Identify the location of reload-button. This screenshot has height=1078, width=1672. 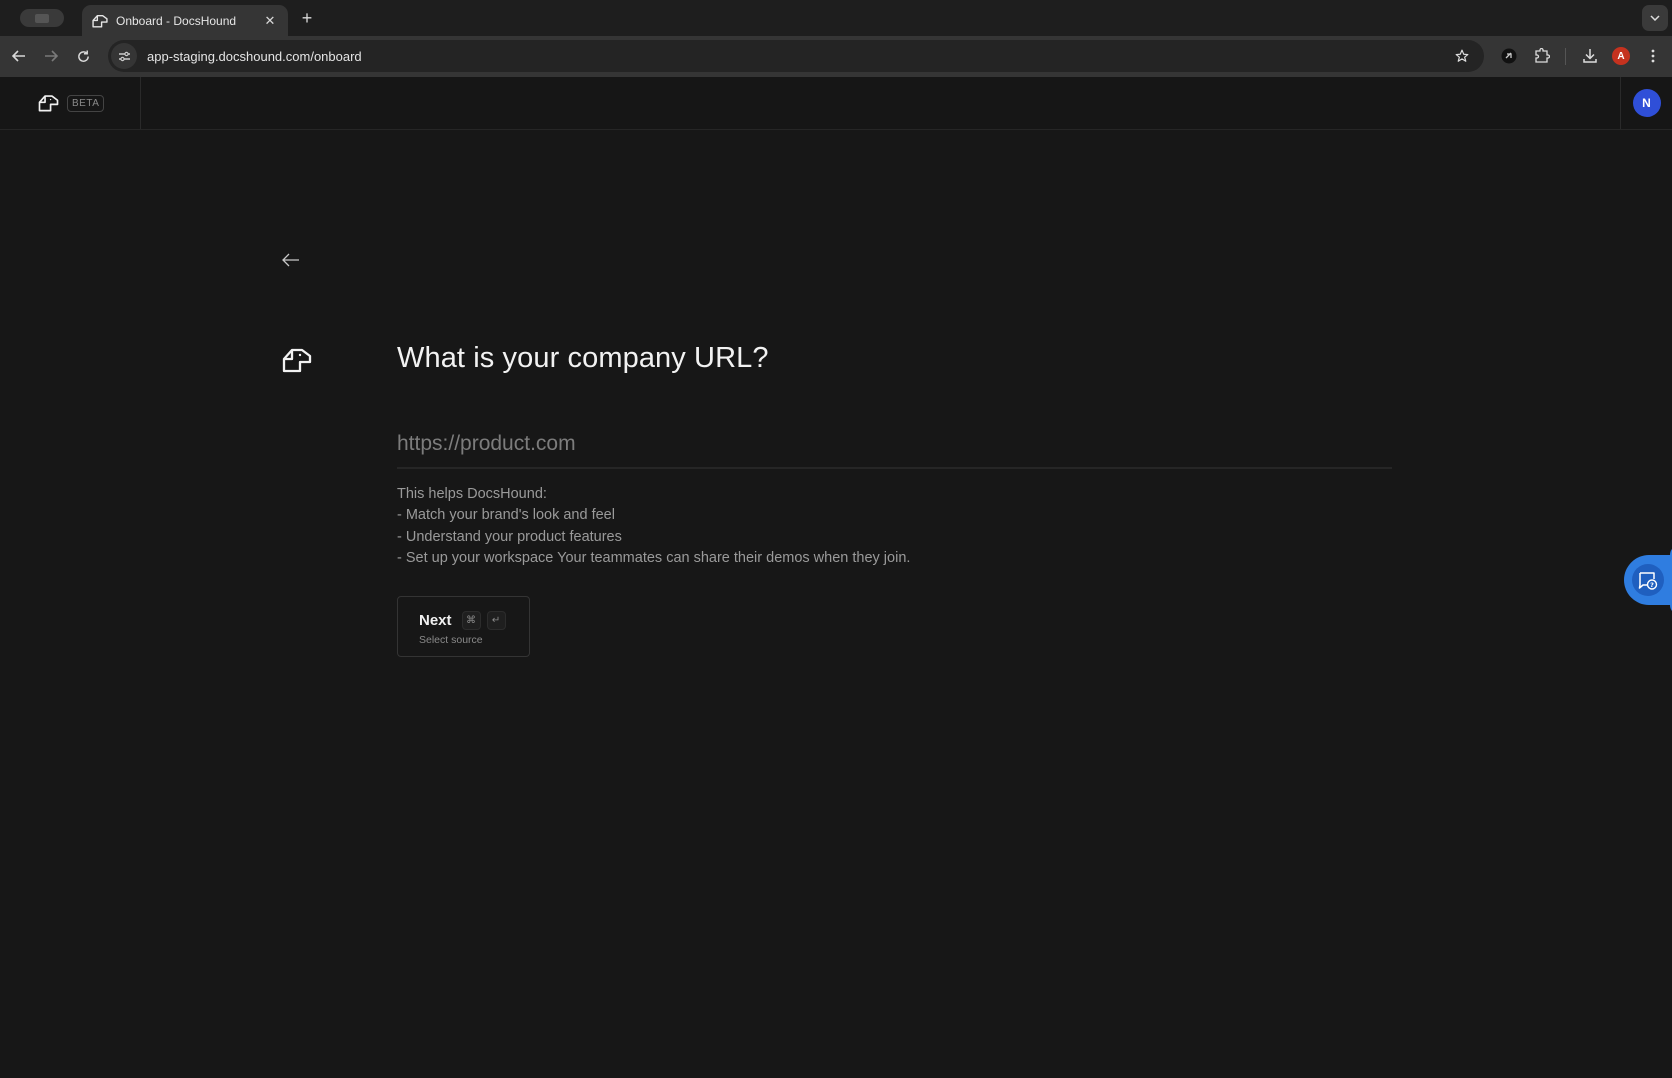
(83, 56).